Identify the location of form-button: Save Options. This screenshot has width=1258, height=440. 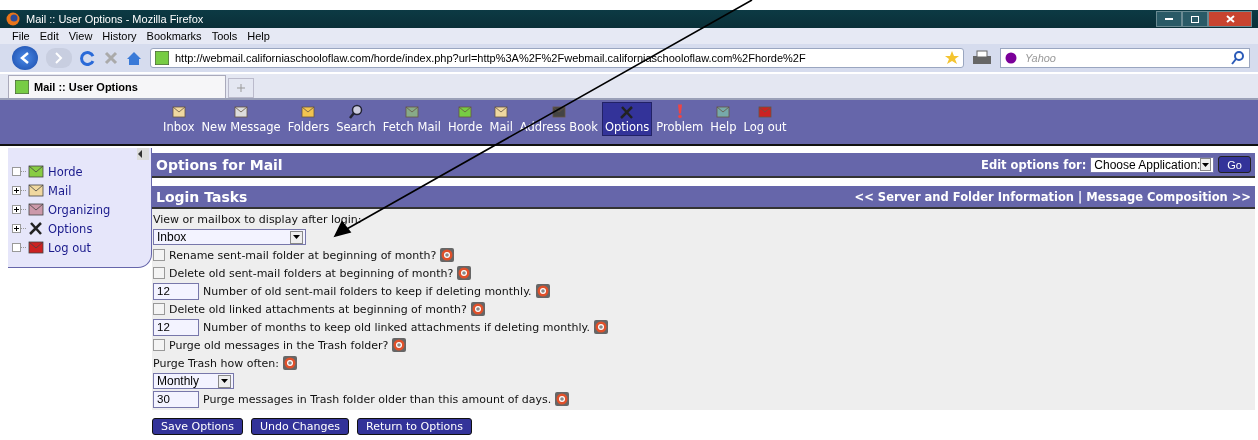
(197, 426).